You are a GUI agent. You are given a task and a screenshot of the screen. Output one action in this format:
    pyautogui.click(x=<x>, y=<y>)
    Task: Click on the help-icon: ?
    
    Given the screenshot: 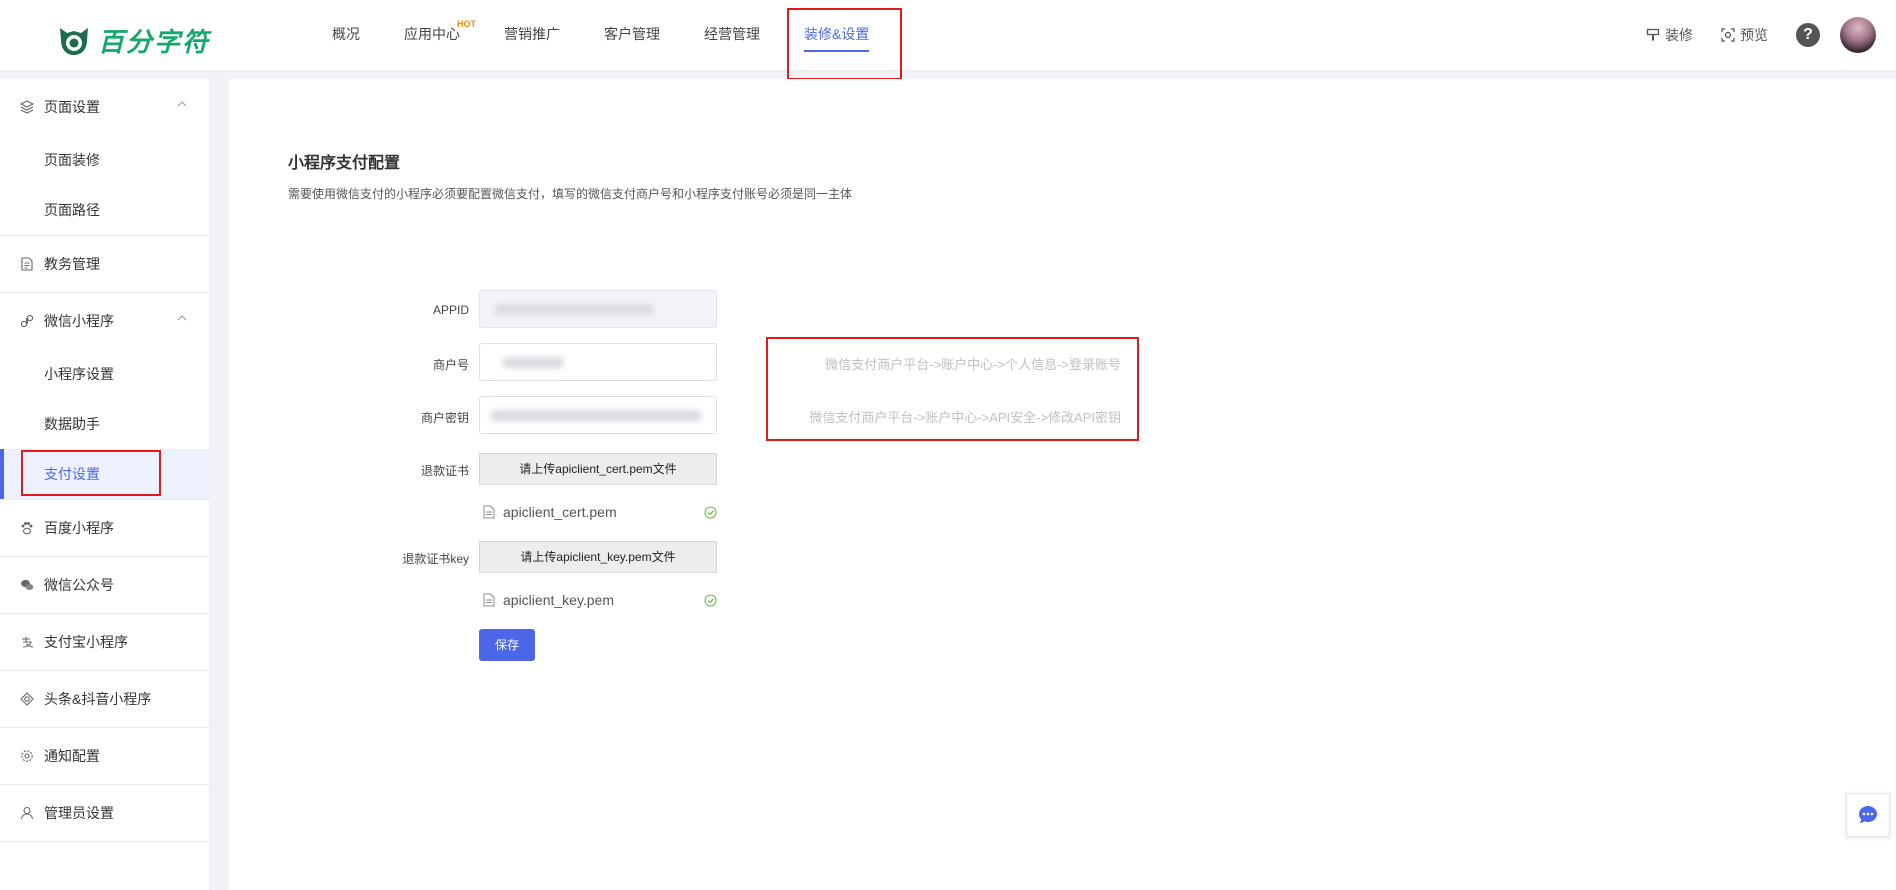 What is the action you would take?
    pyautogui.click(x=1808, y=35)
    